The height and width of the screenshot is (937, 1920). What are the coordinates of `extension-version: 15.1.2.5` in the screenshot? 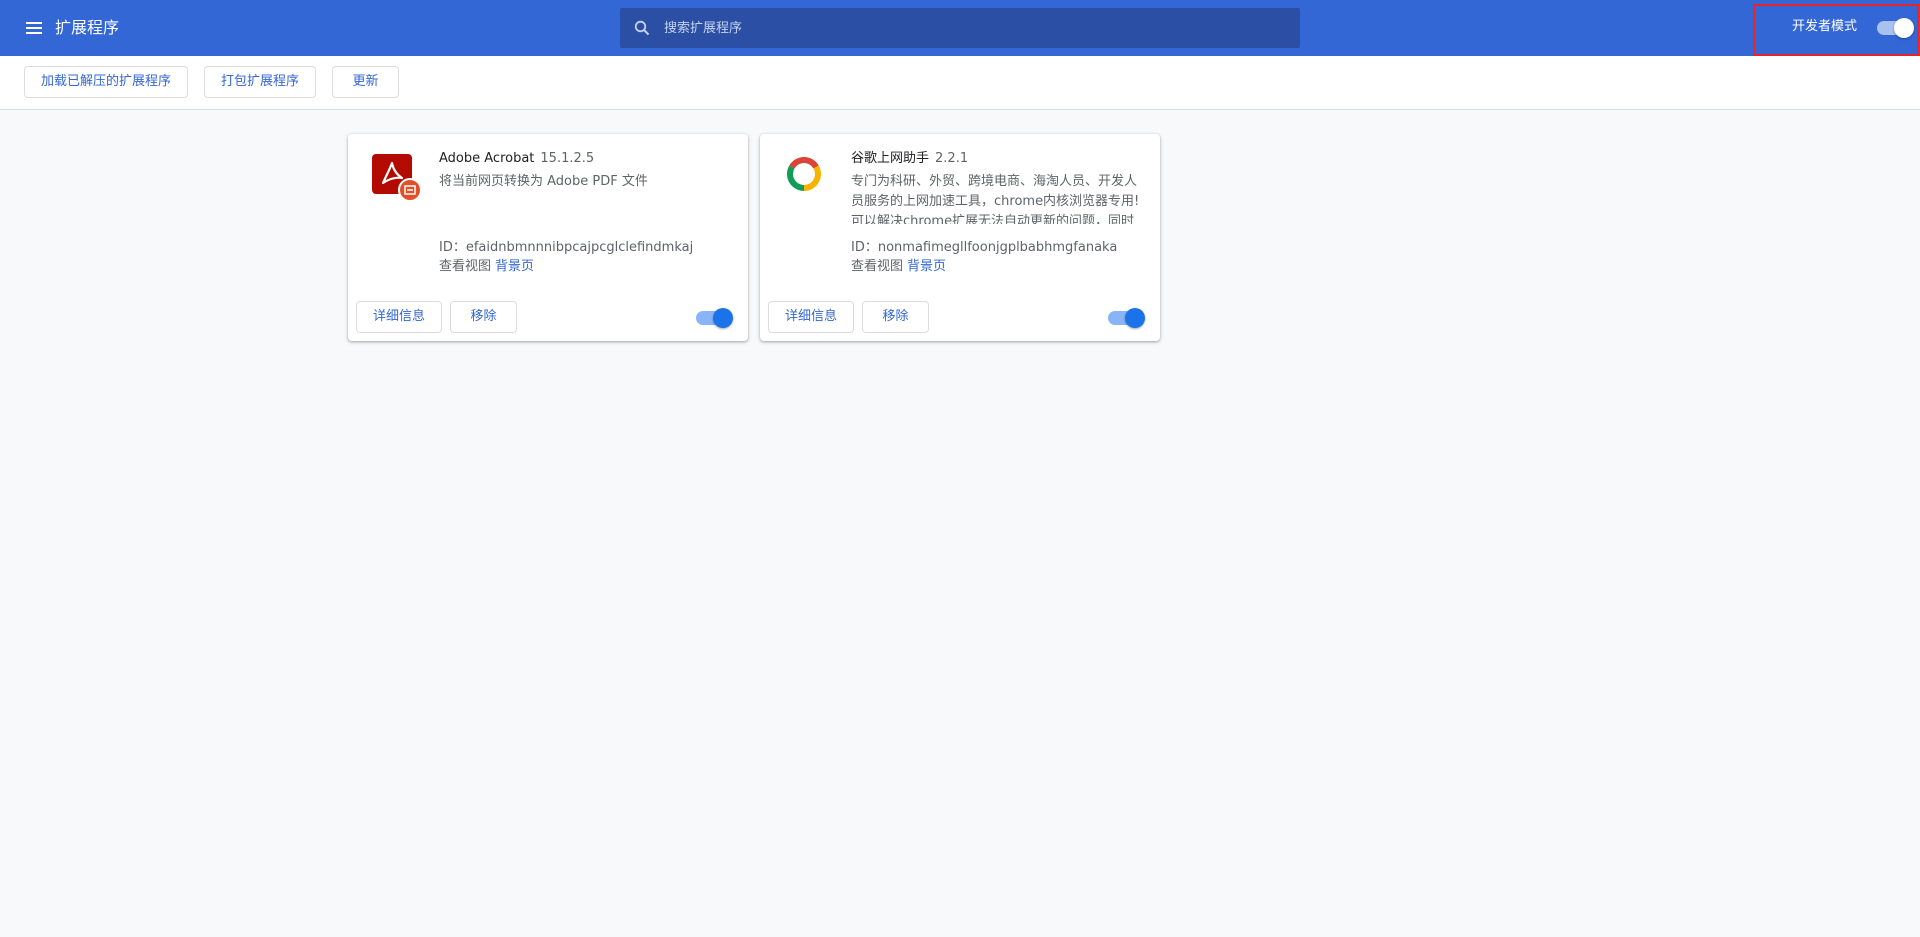 It's located at (567, 158).